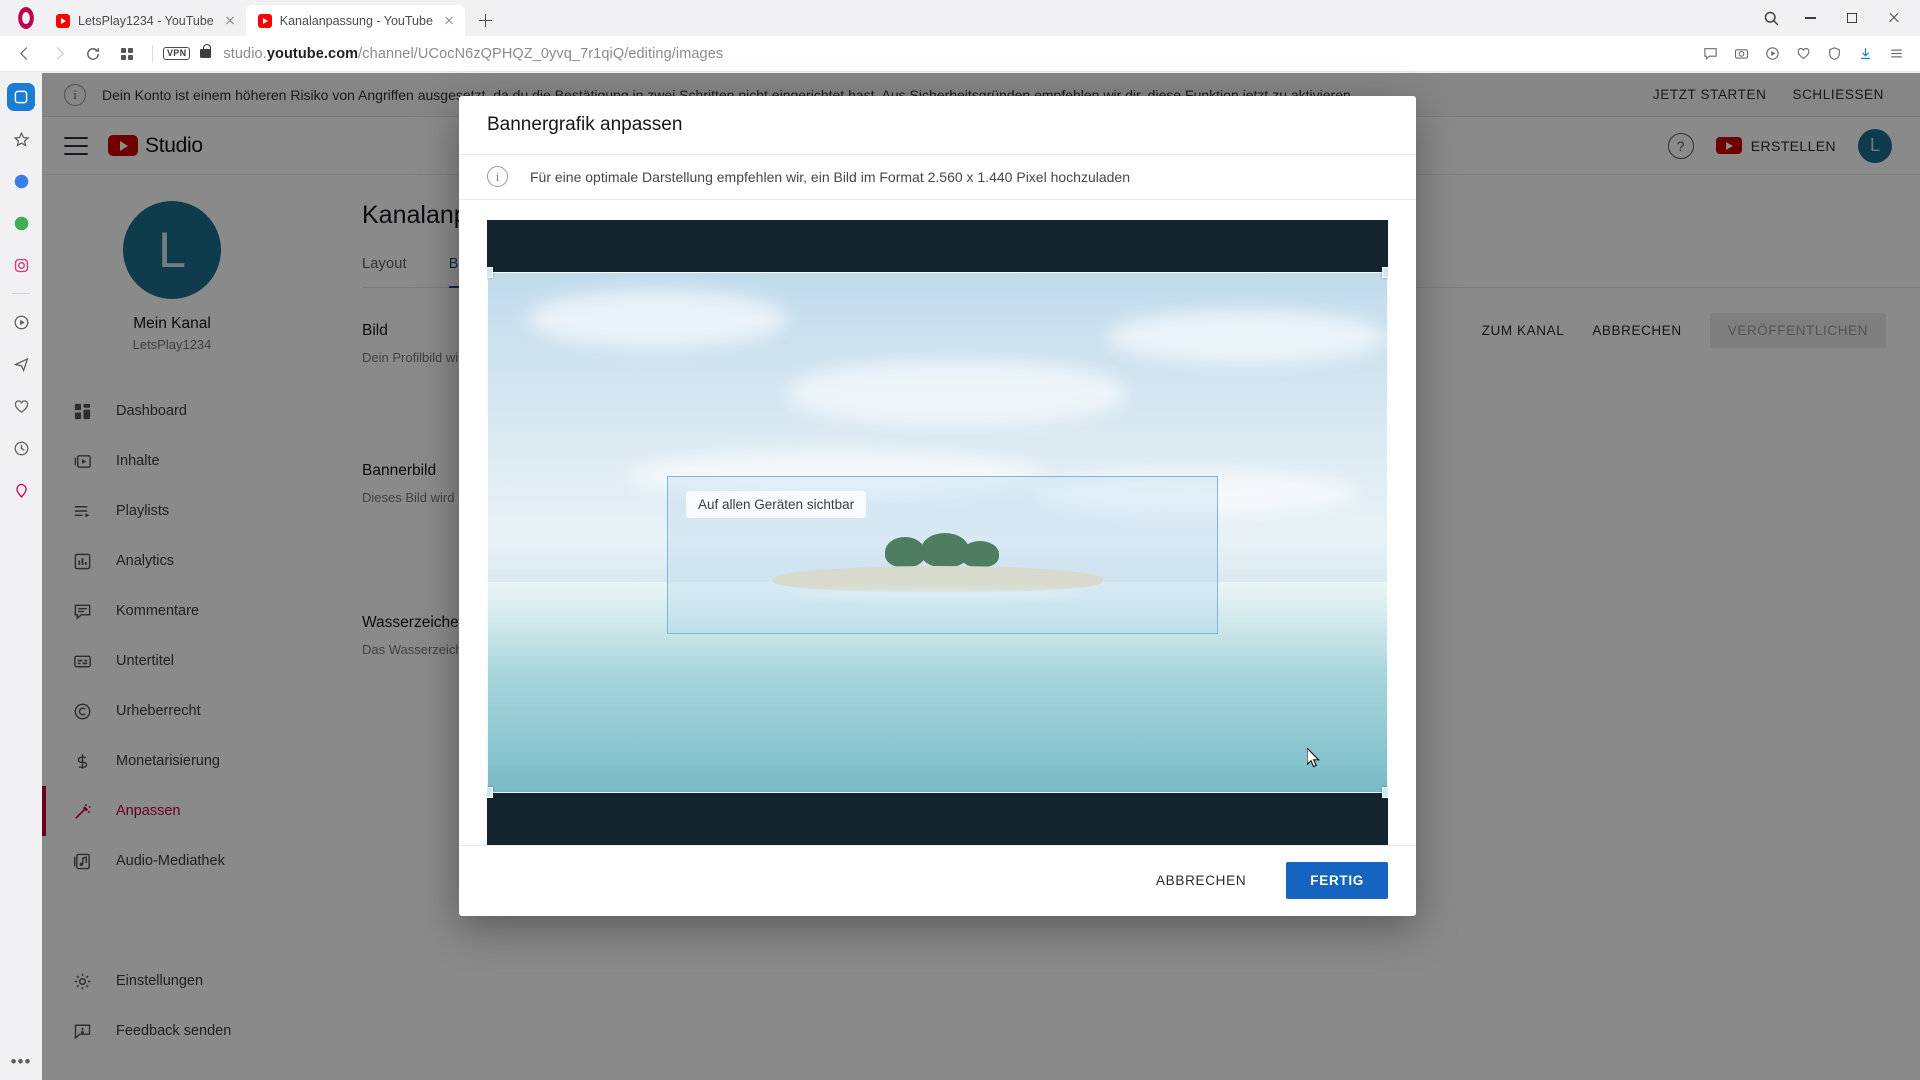 This screenshot has height=1080, width=1920. What do you see at coordinates (172, 761) in the screenshot?
I see `sidebar-item-monetarisierung: Monetarisierung` at bounding box center [172, 761].